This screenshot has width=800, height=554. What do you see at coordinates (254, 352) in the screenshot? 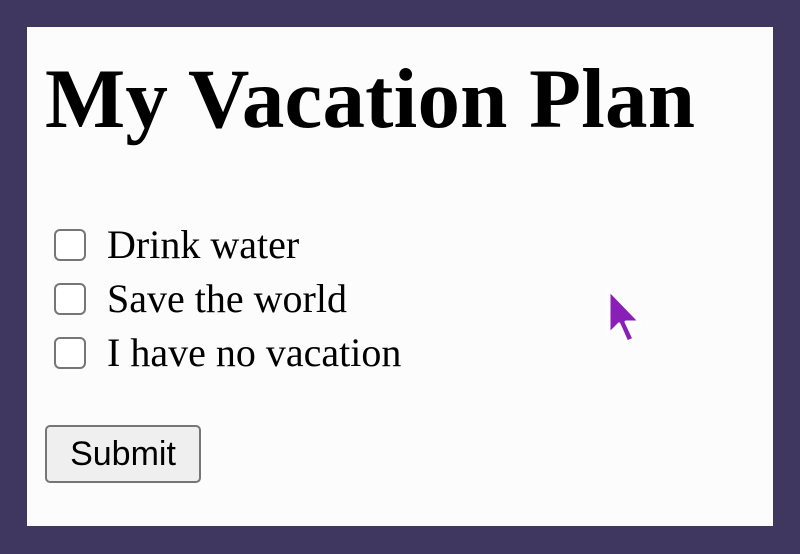
I see `checklist-item-label: I have no vacation` at bounding box center [254, 352].